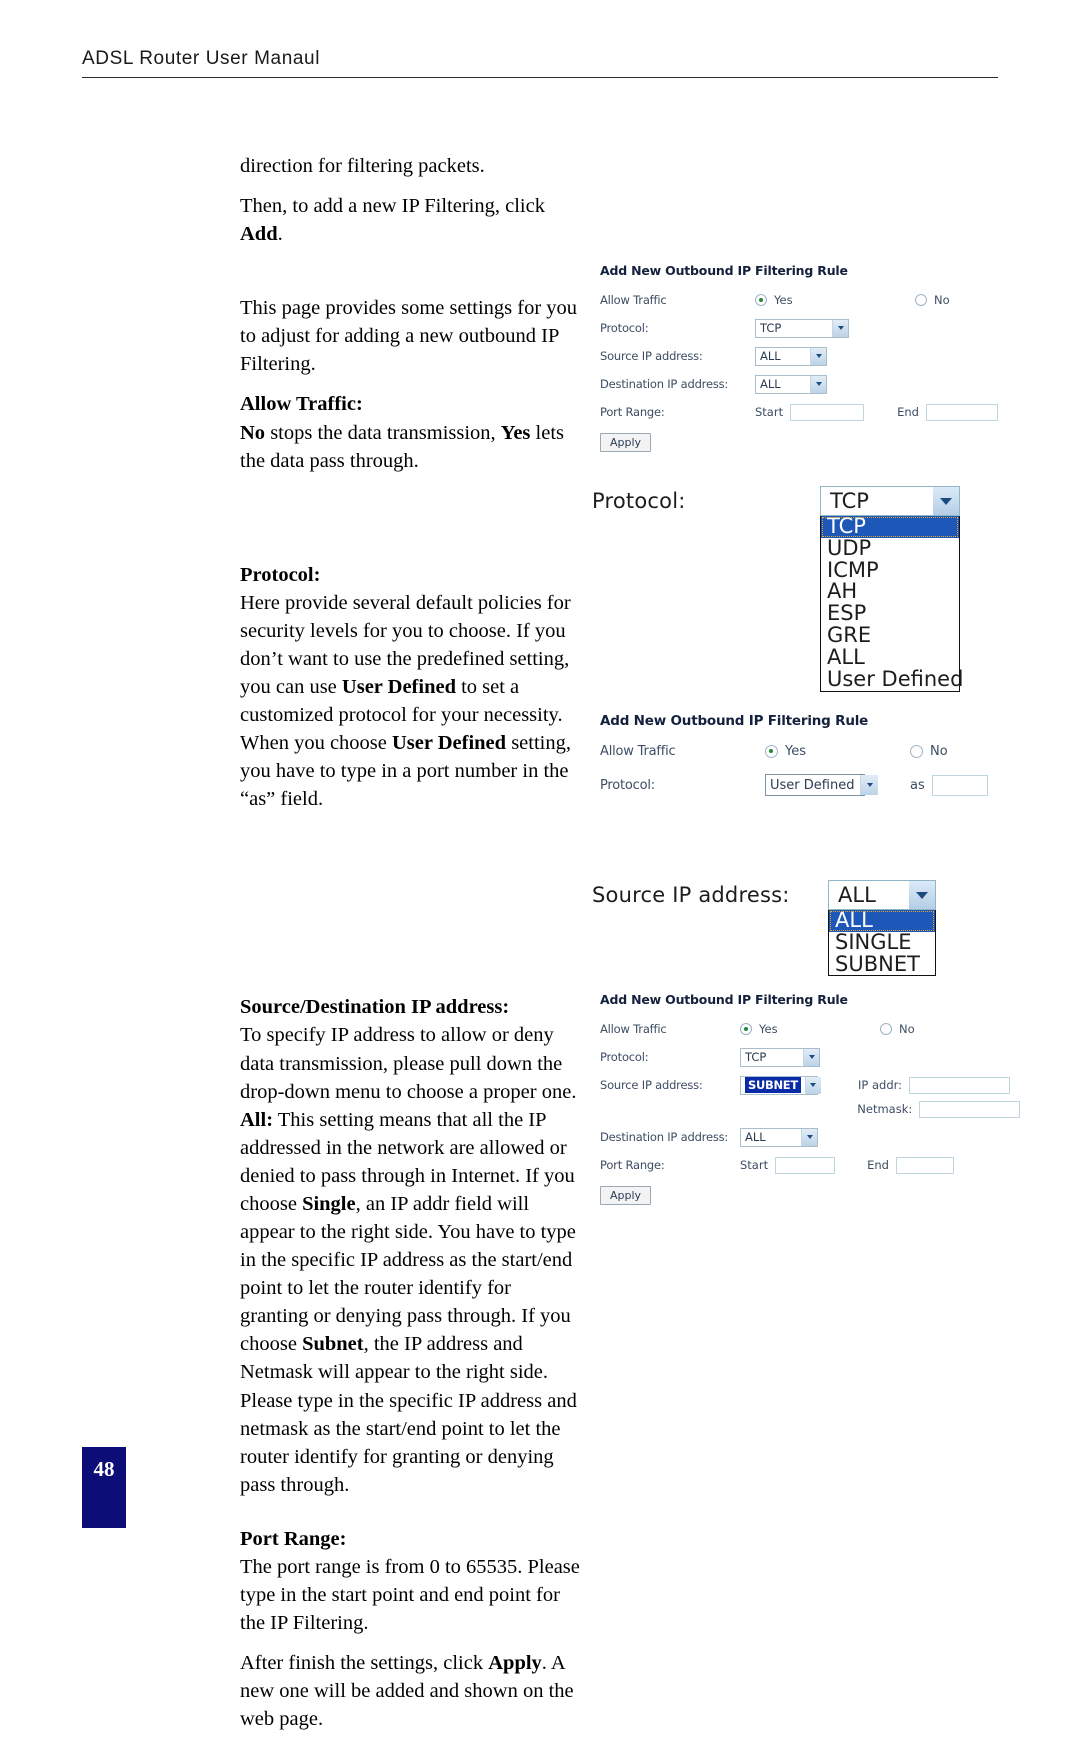 The height and width of the screenshot is (1745, 1080). I want to click on source-option-single: SINGLE, so click(882, 942).